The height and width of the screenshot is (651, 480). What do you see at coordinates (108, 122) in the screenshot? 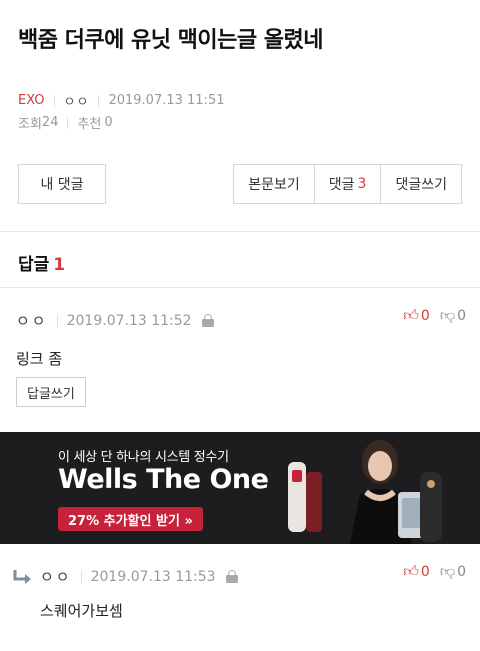
I see `recommend-count: 0` at bounding box center [108, 122].